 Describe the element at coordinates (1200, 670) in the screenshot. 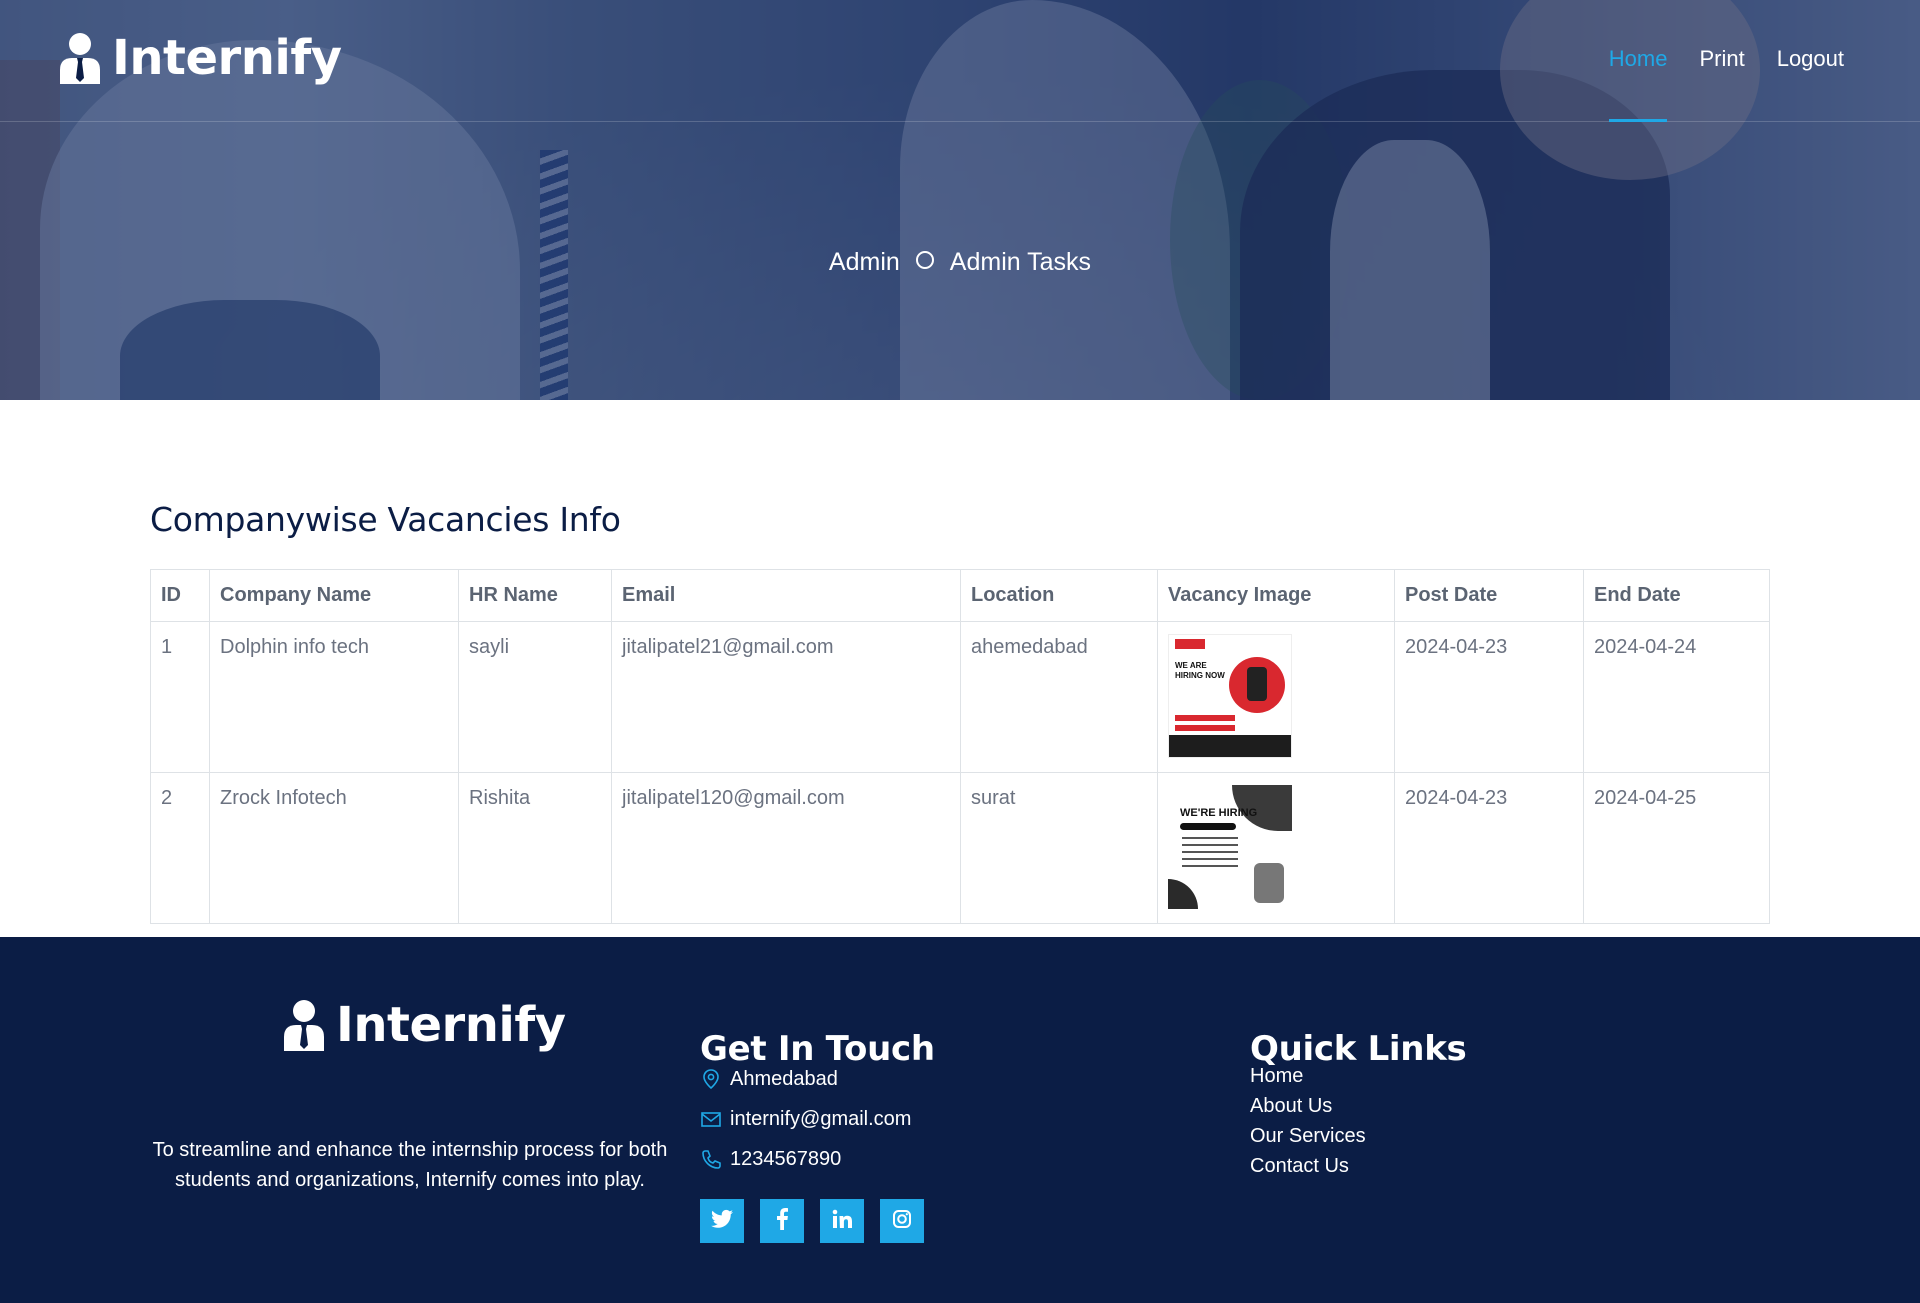

I see `poster-headline: WE ARE HIRING NOW` at that location.